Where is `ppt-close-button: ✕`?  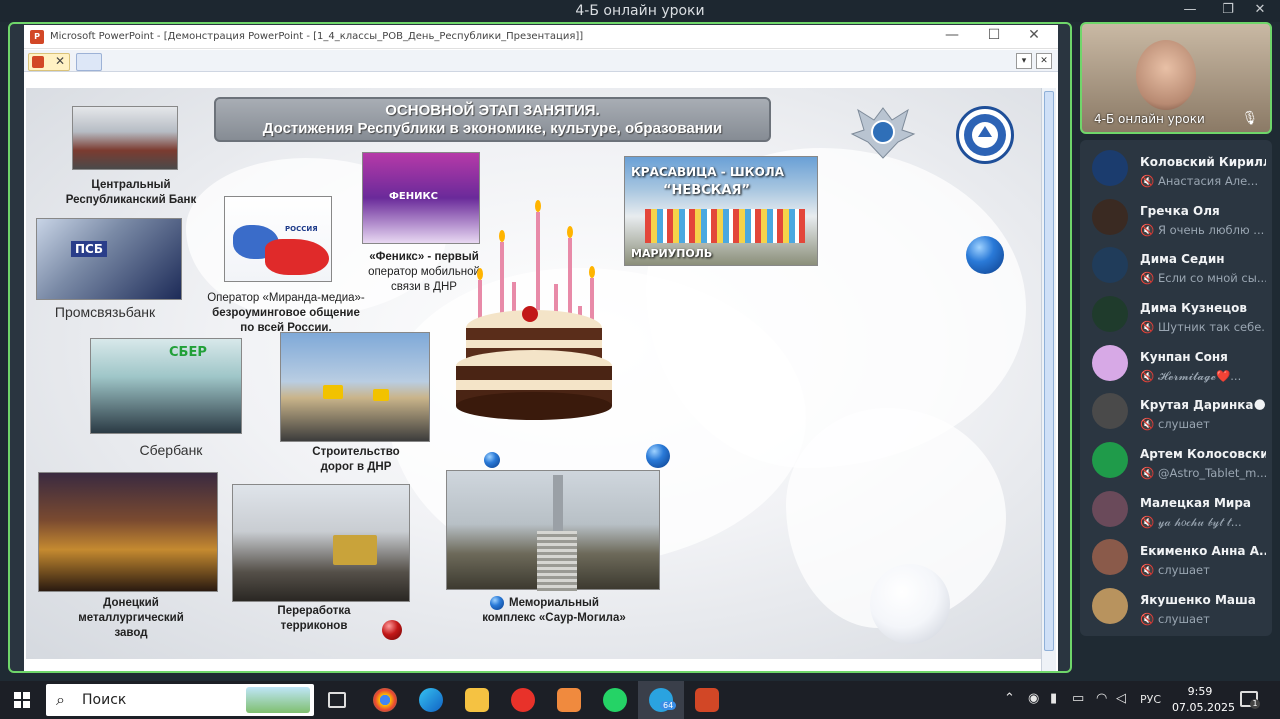 ppt-close-button: ✕ is located at coordinates (1034, 35).